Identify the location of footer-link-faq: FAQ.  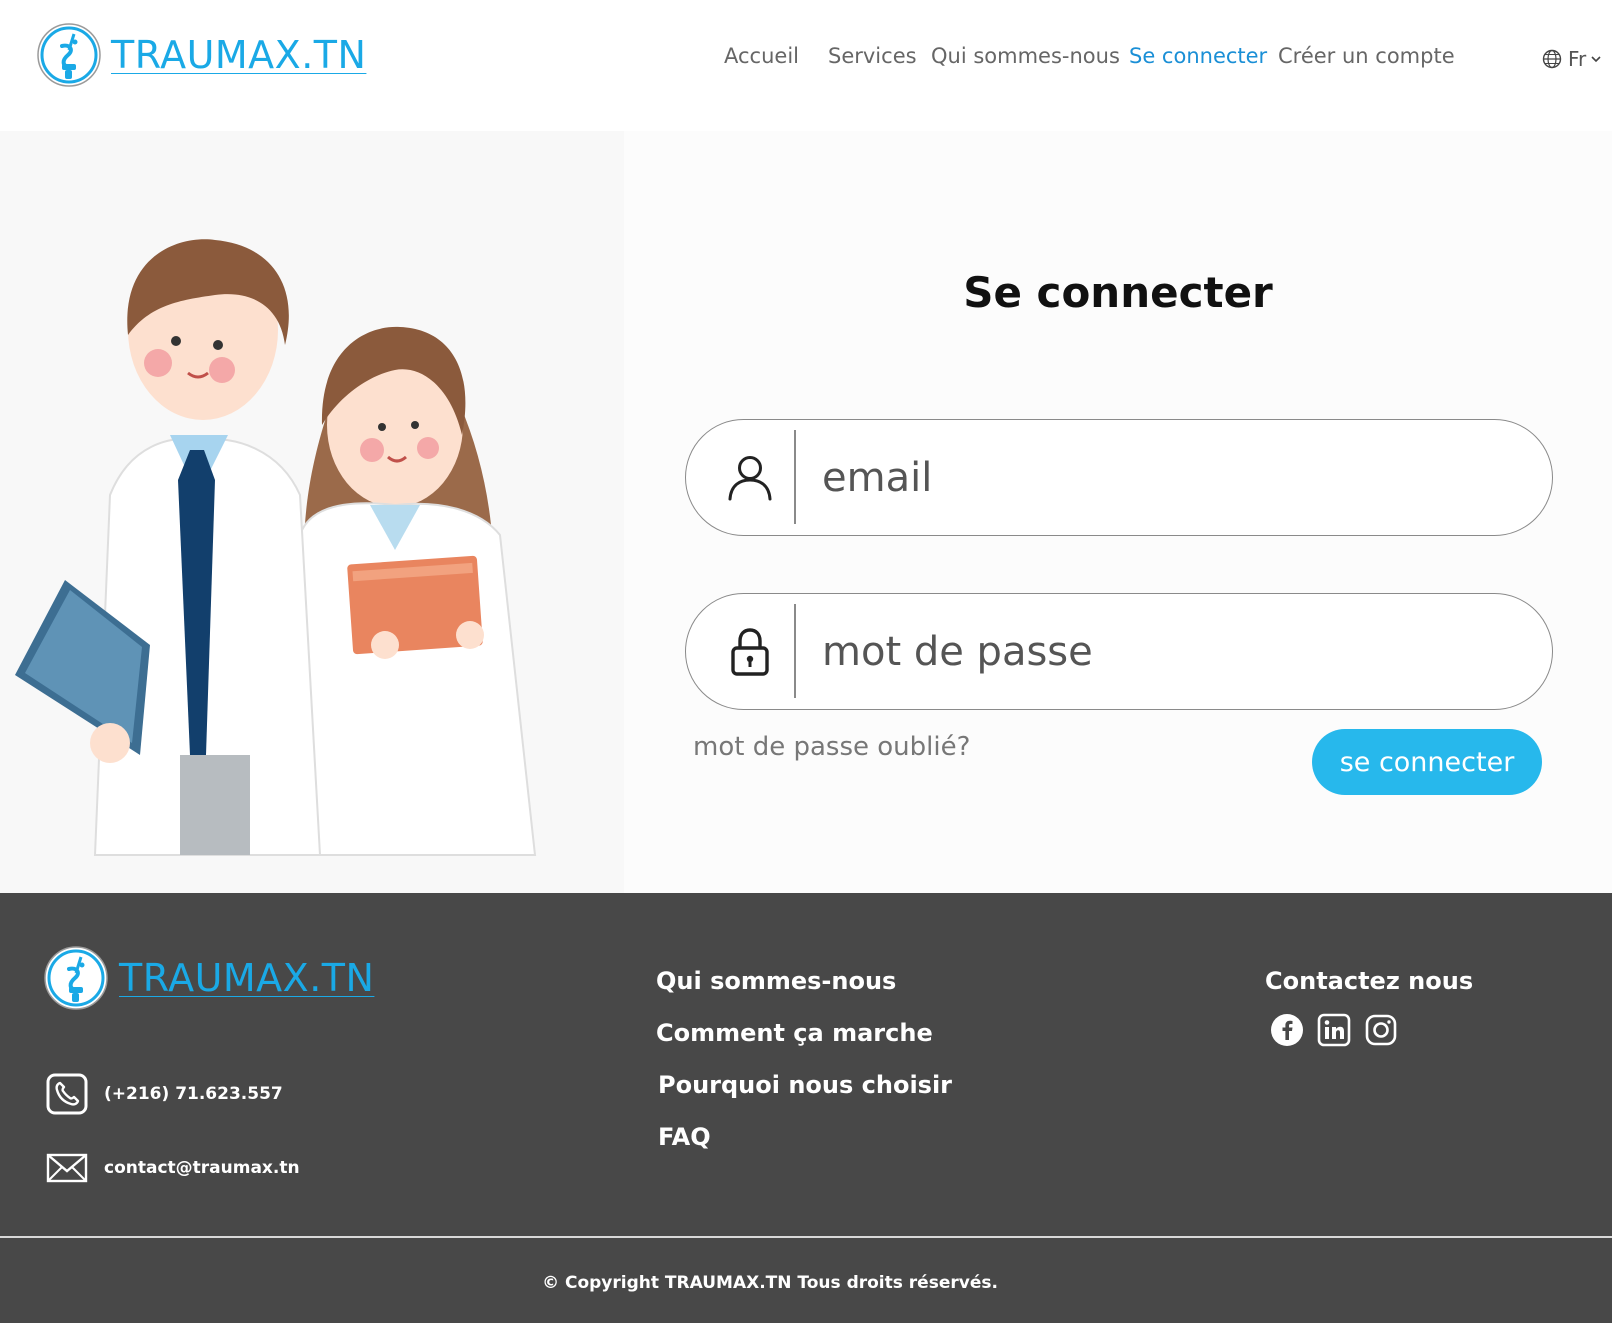
(684, 1137).